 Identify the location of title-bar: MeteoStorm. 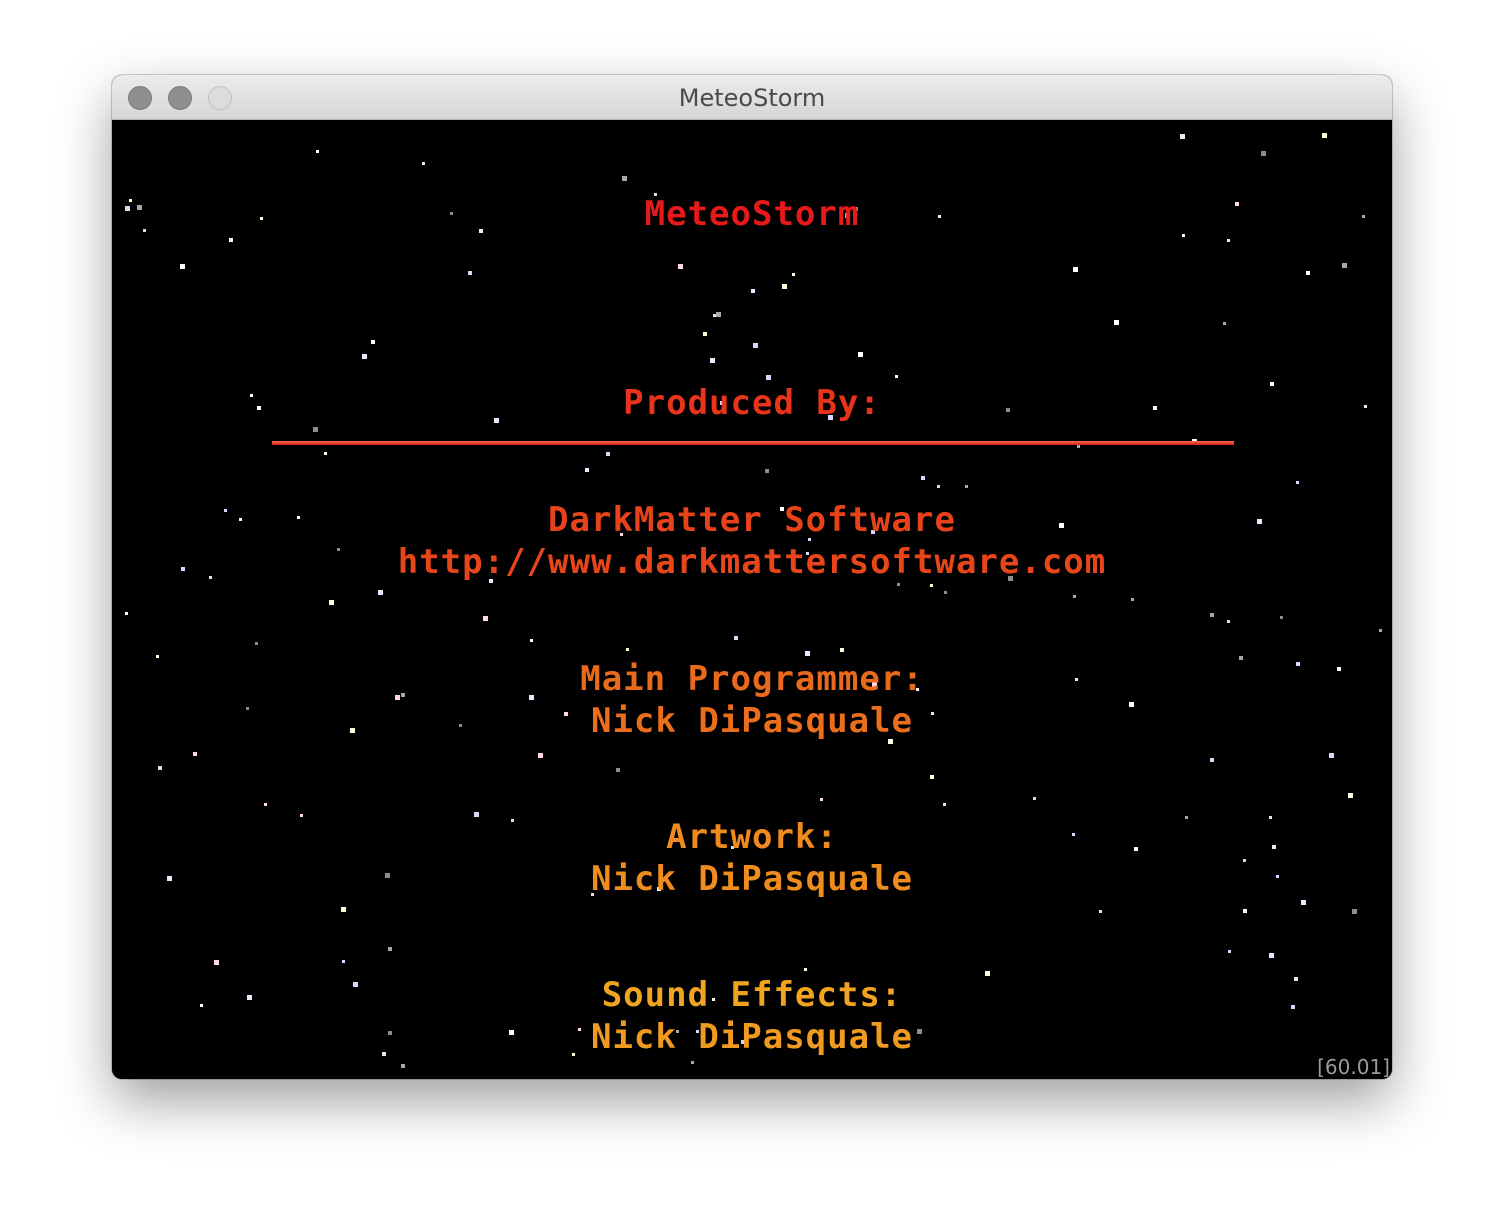
(752, 97).